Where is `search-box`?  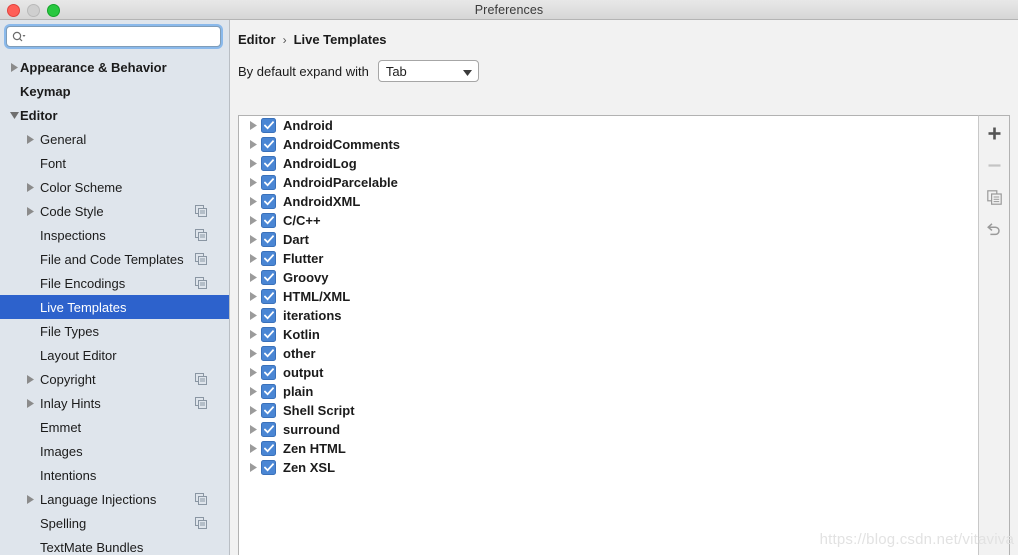 search-box is located at coordinates (113, 36).